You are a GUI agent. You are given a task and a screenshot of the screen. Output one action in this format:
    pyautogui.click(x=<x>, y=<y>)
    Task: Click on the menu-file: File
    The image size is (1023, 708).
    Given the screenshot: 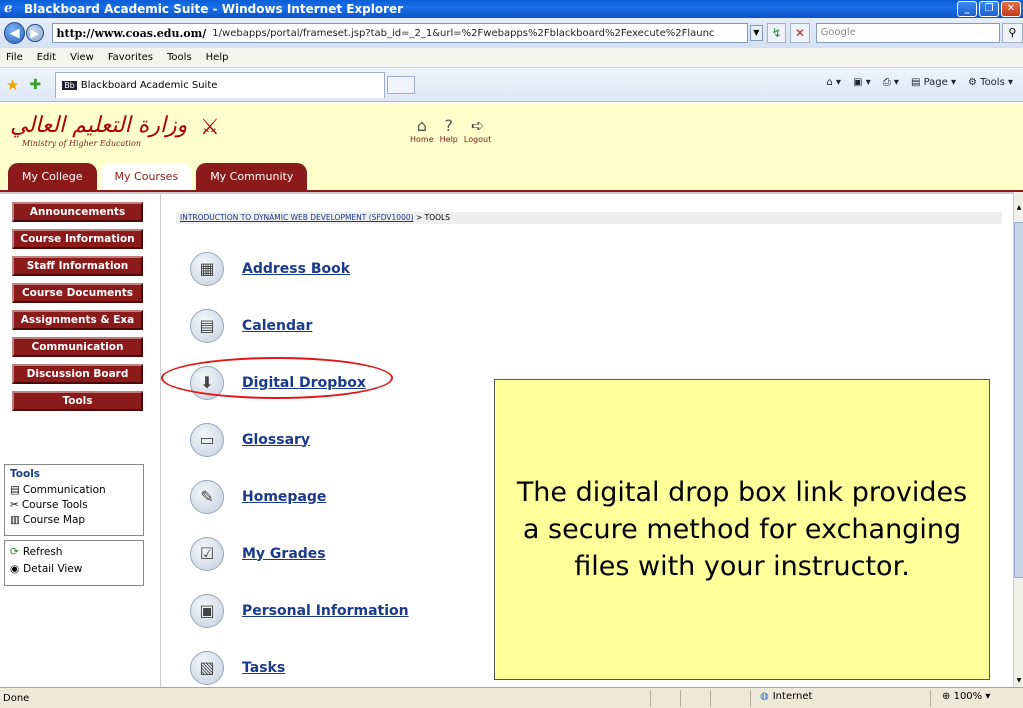 What is the action you would take?
    pyautogui.click(x=14, y=57)
    